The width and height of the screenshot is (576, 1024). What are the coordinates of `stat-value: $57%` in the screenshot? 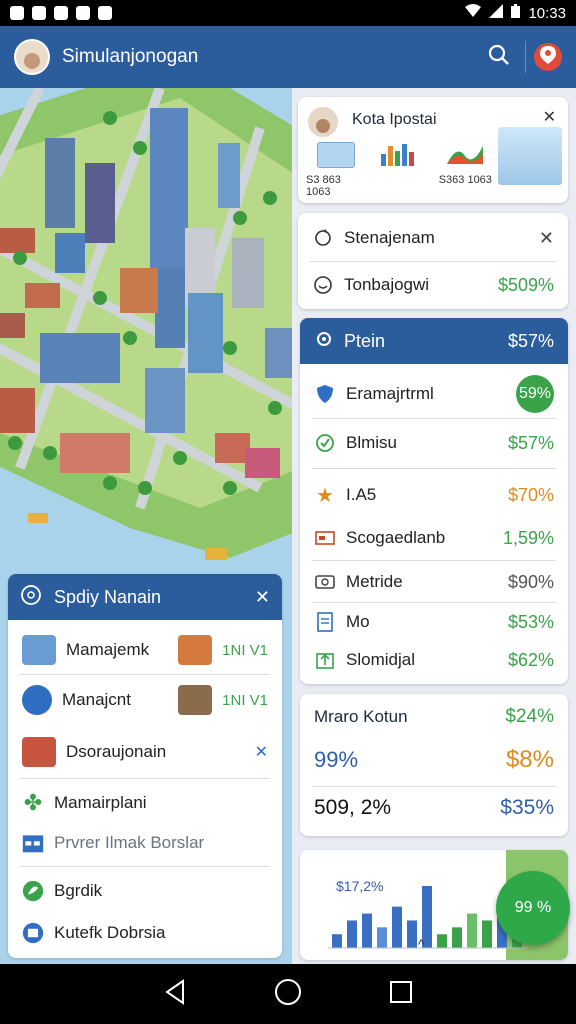 It's located at (530, 442).